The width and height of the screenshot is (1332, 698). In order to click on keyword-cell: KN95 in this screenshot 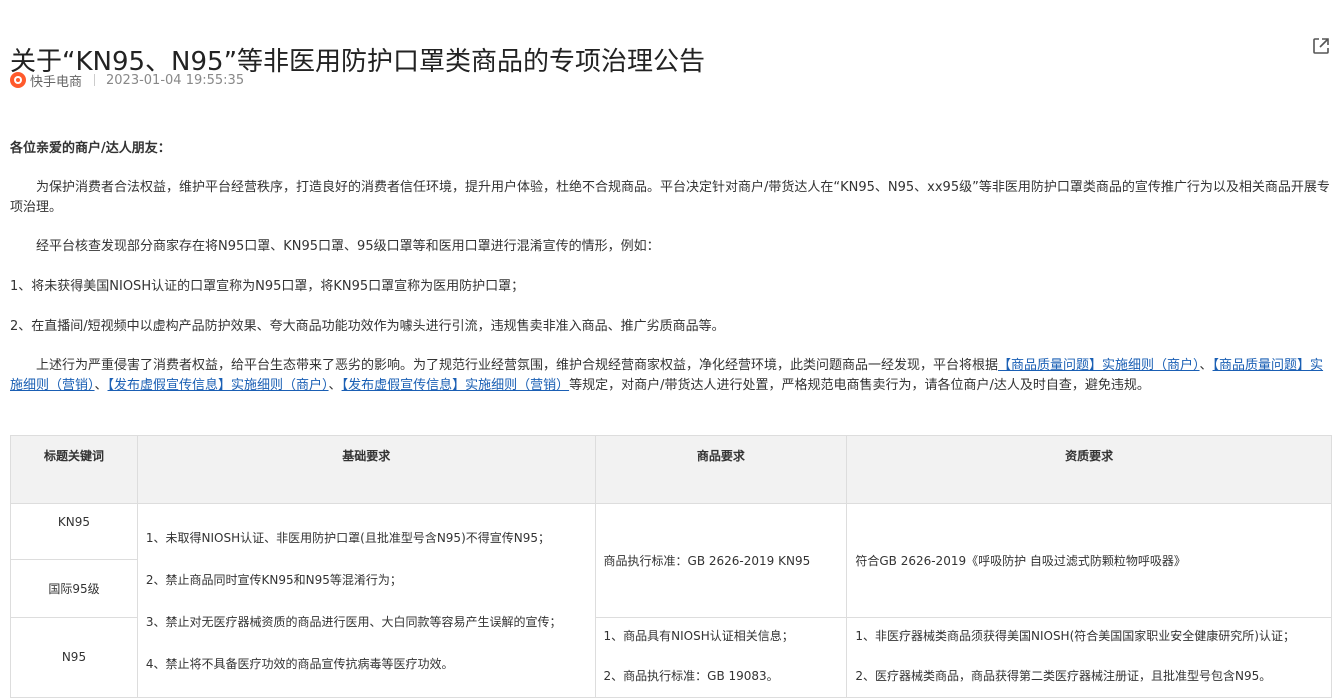, I will do `click(74, 531)`.